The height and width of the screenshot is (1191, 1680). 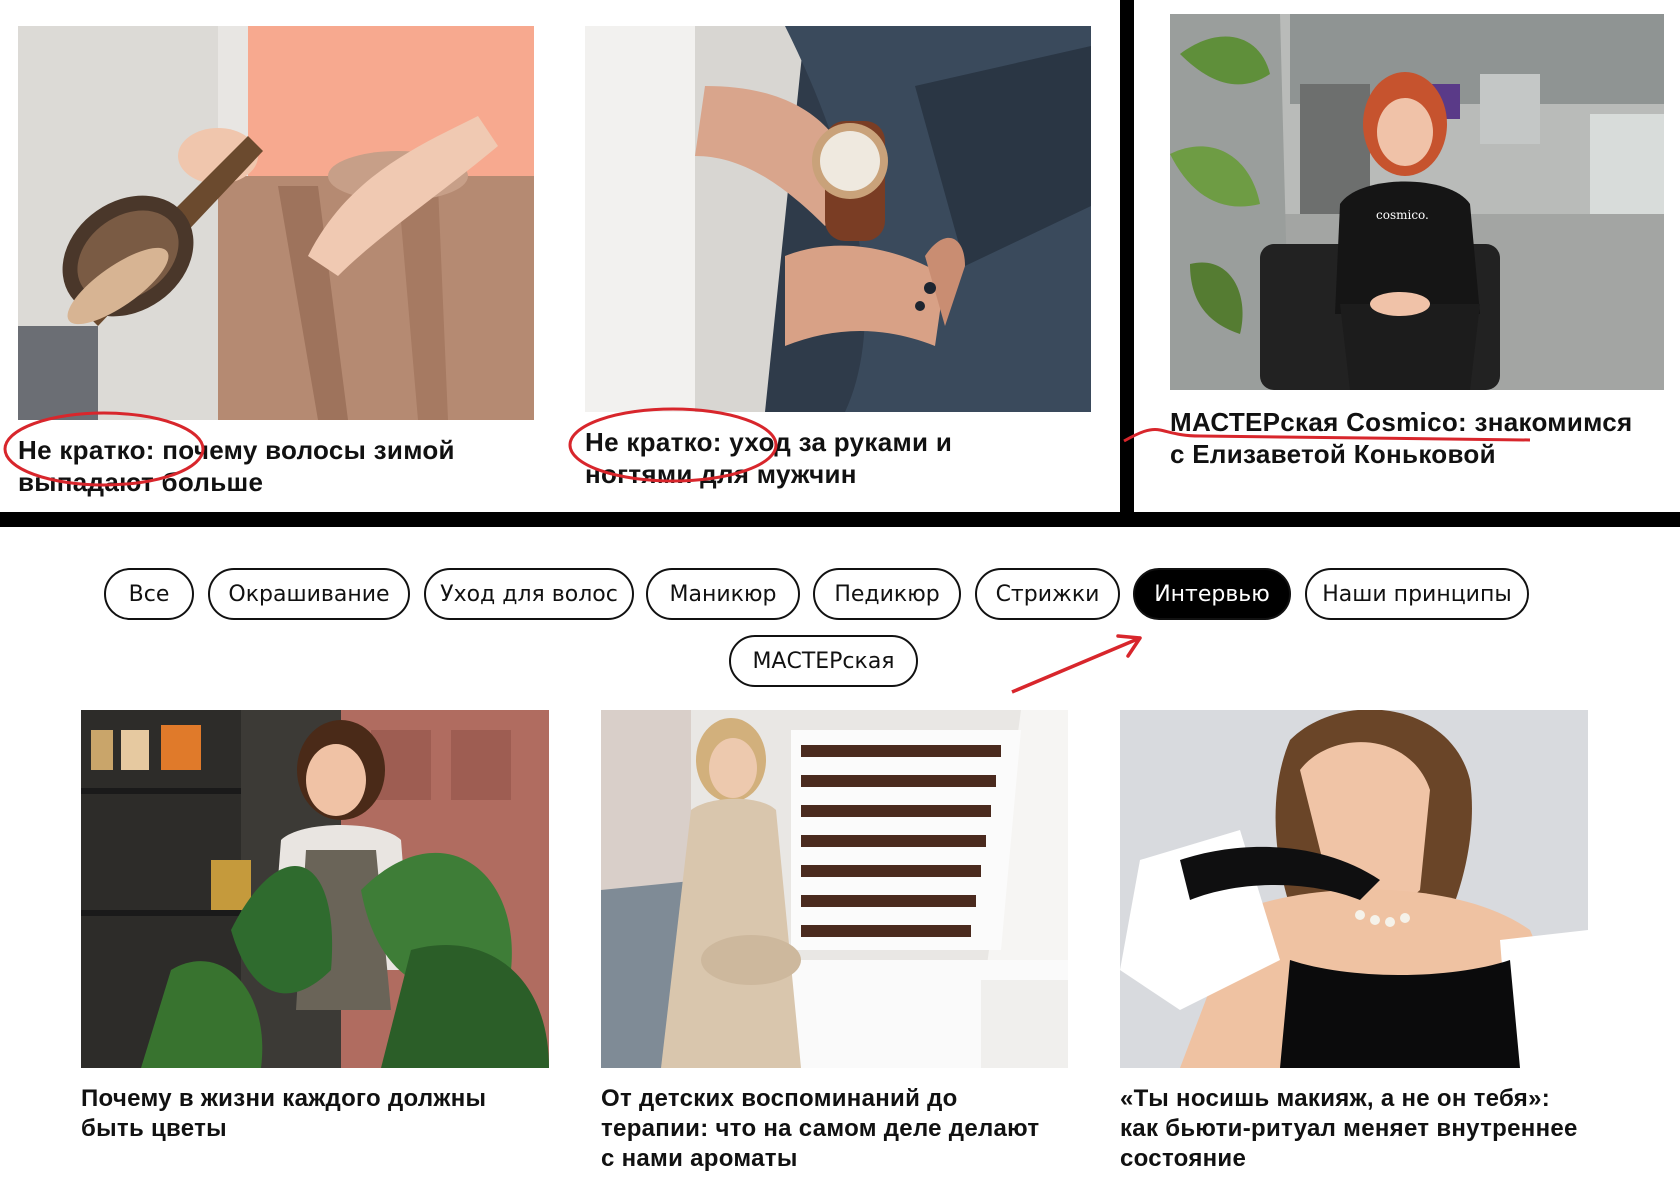 I want to click on article-photo-salon-master: cosmico., so click(x=1417, y=202).